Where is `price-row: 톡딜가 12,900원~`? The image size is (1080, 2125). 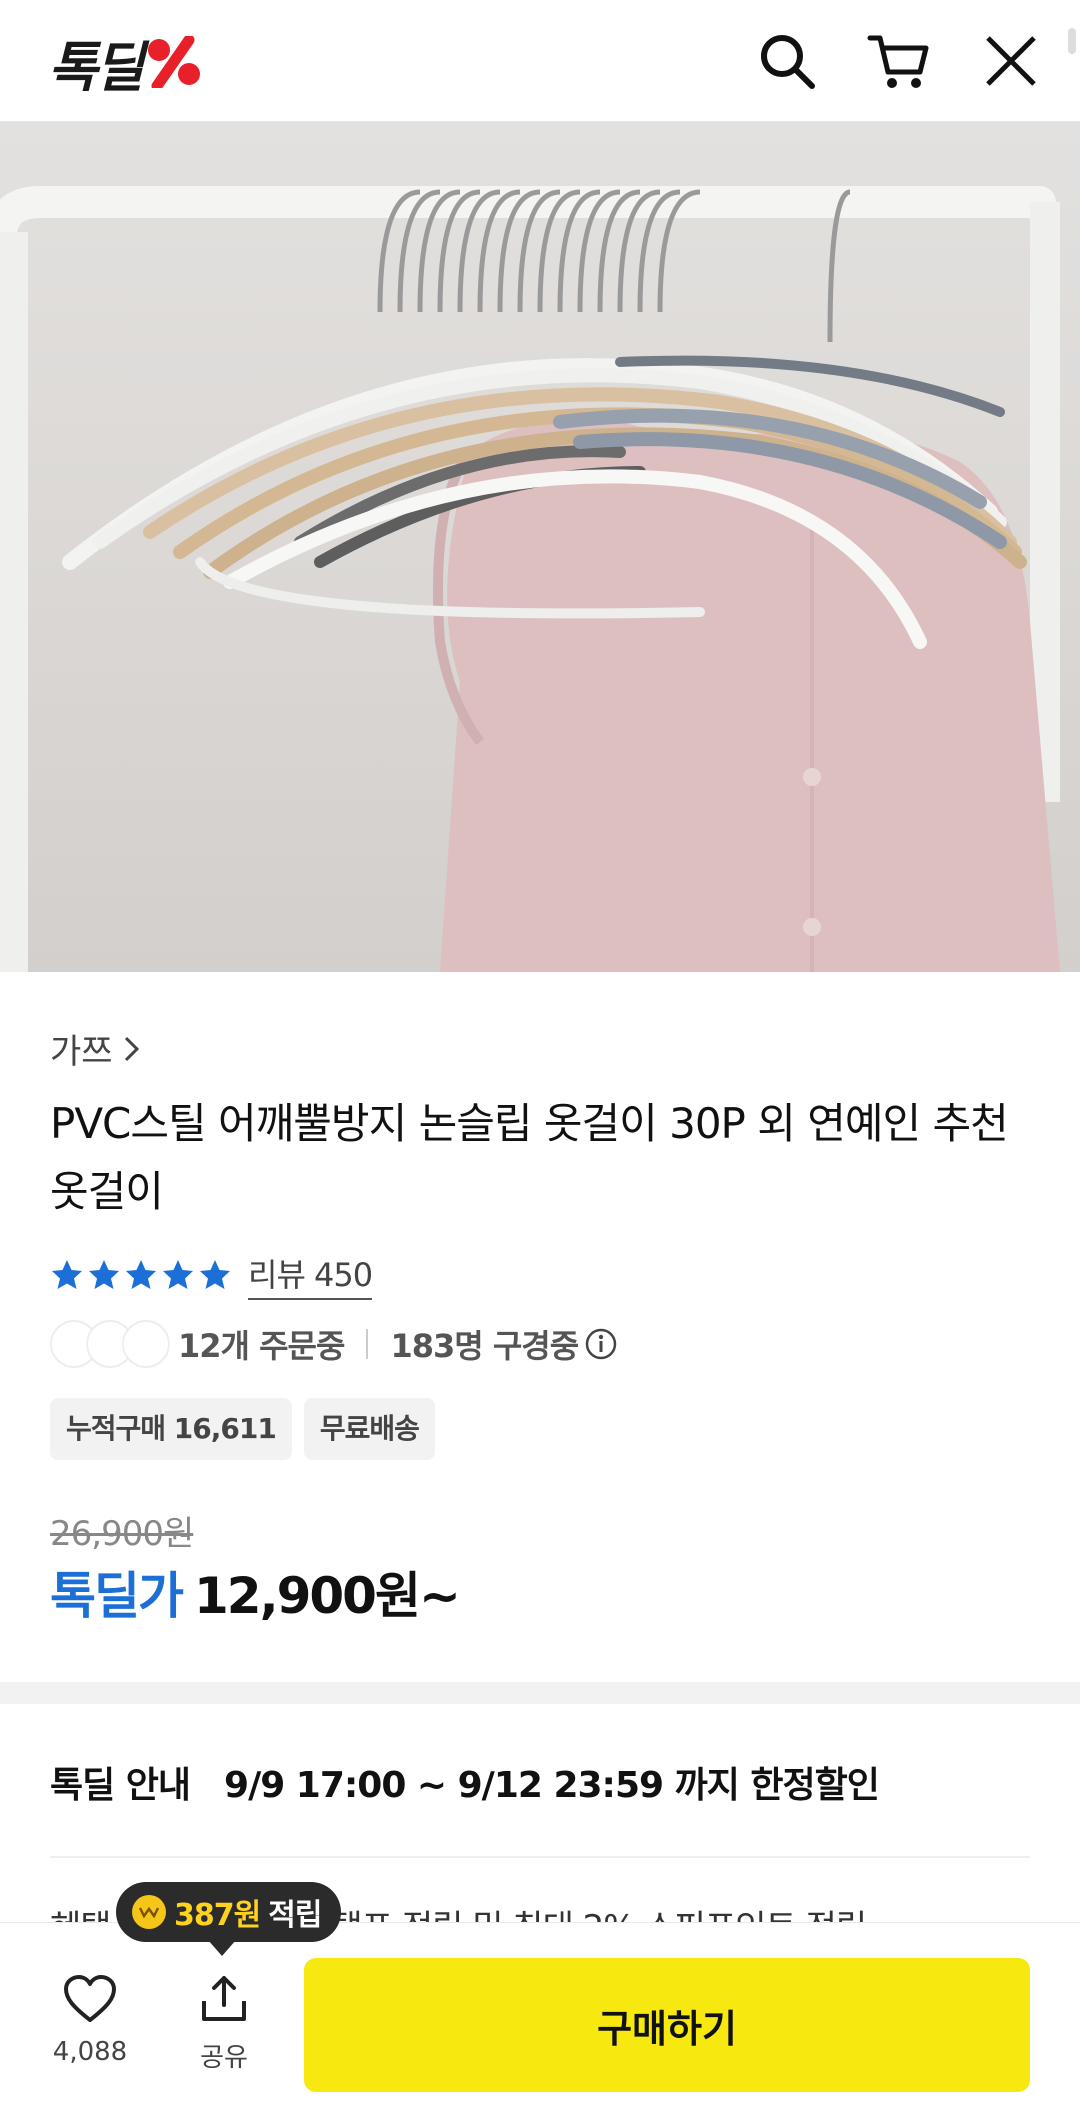 price-row: 톡딜가 12,900원~ is located at coordinates (255, 1592).